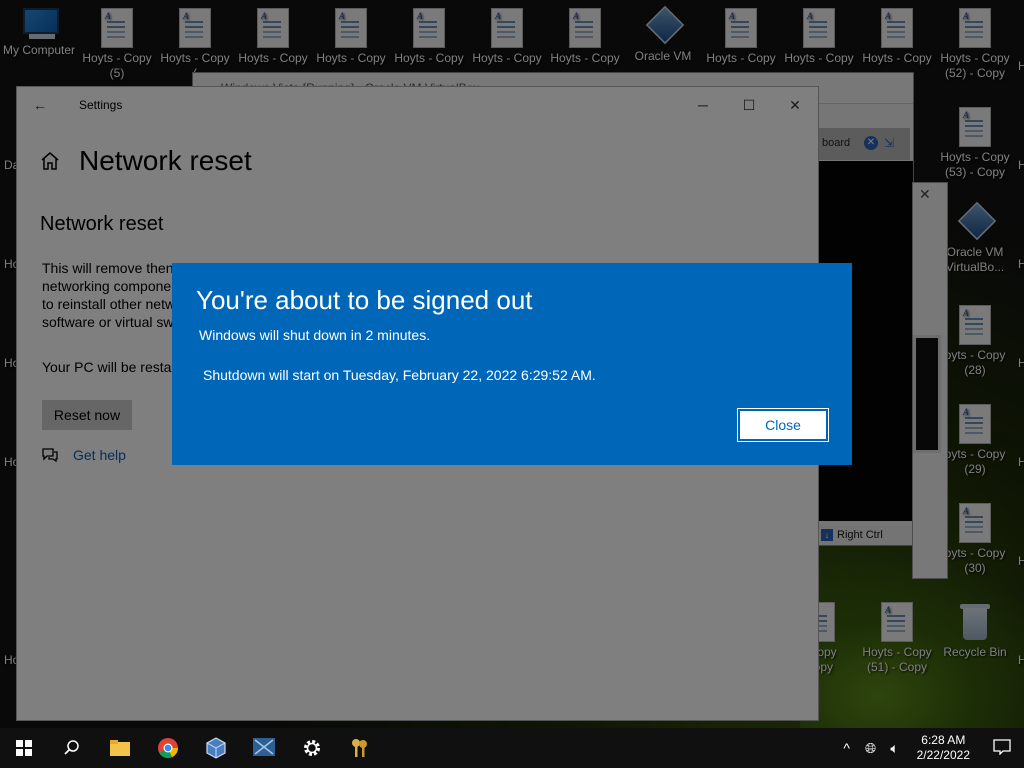  I want to click on search-icon, so click(71, 747).